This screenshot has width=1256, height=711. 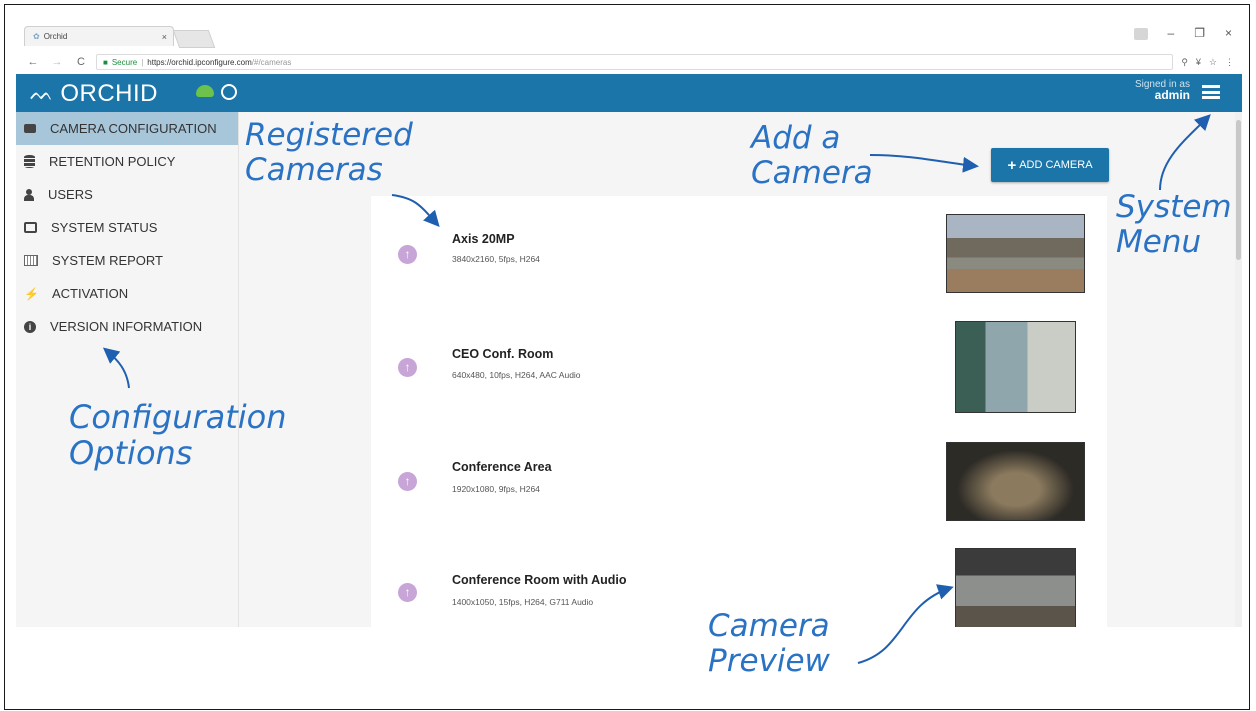 I want to click on arrow-system-menu, so click(x=1185, y=152).